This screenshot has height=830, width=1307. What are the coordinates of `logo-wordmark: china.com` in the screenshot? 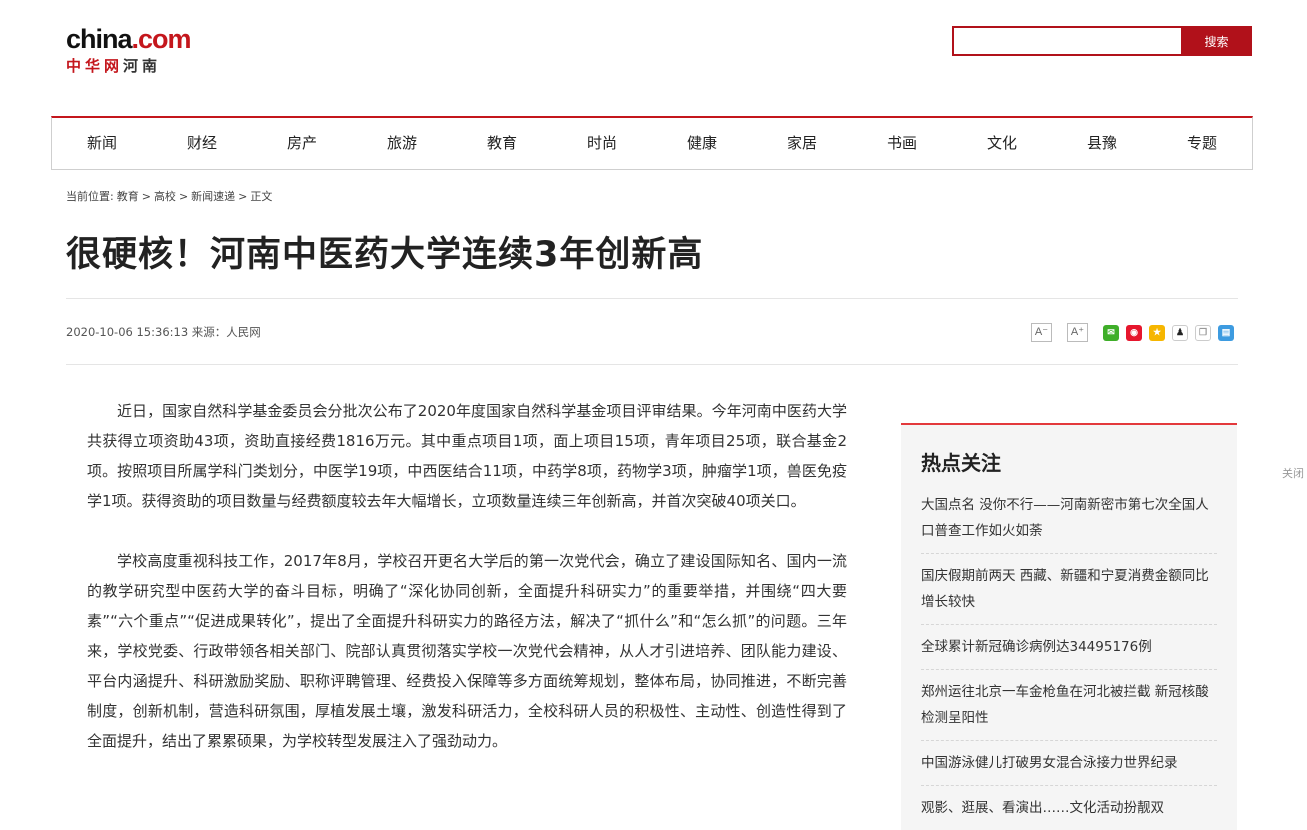 It's located at (129, 39).